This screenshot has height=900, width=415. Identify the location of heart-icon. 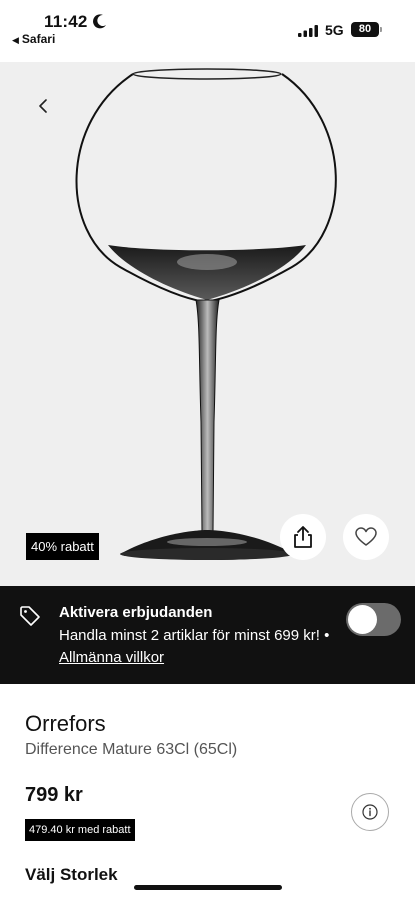
(366, 536).